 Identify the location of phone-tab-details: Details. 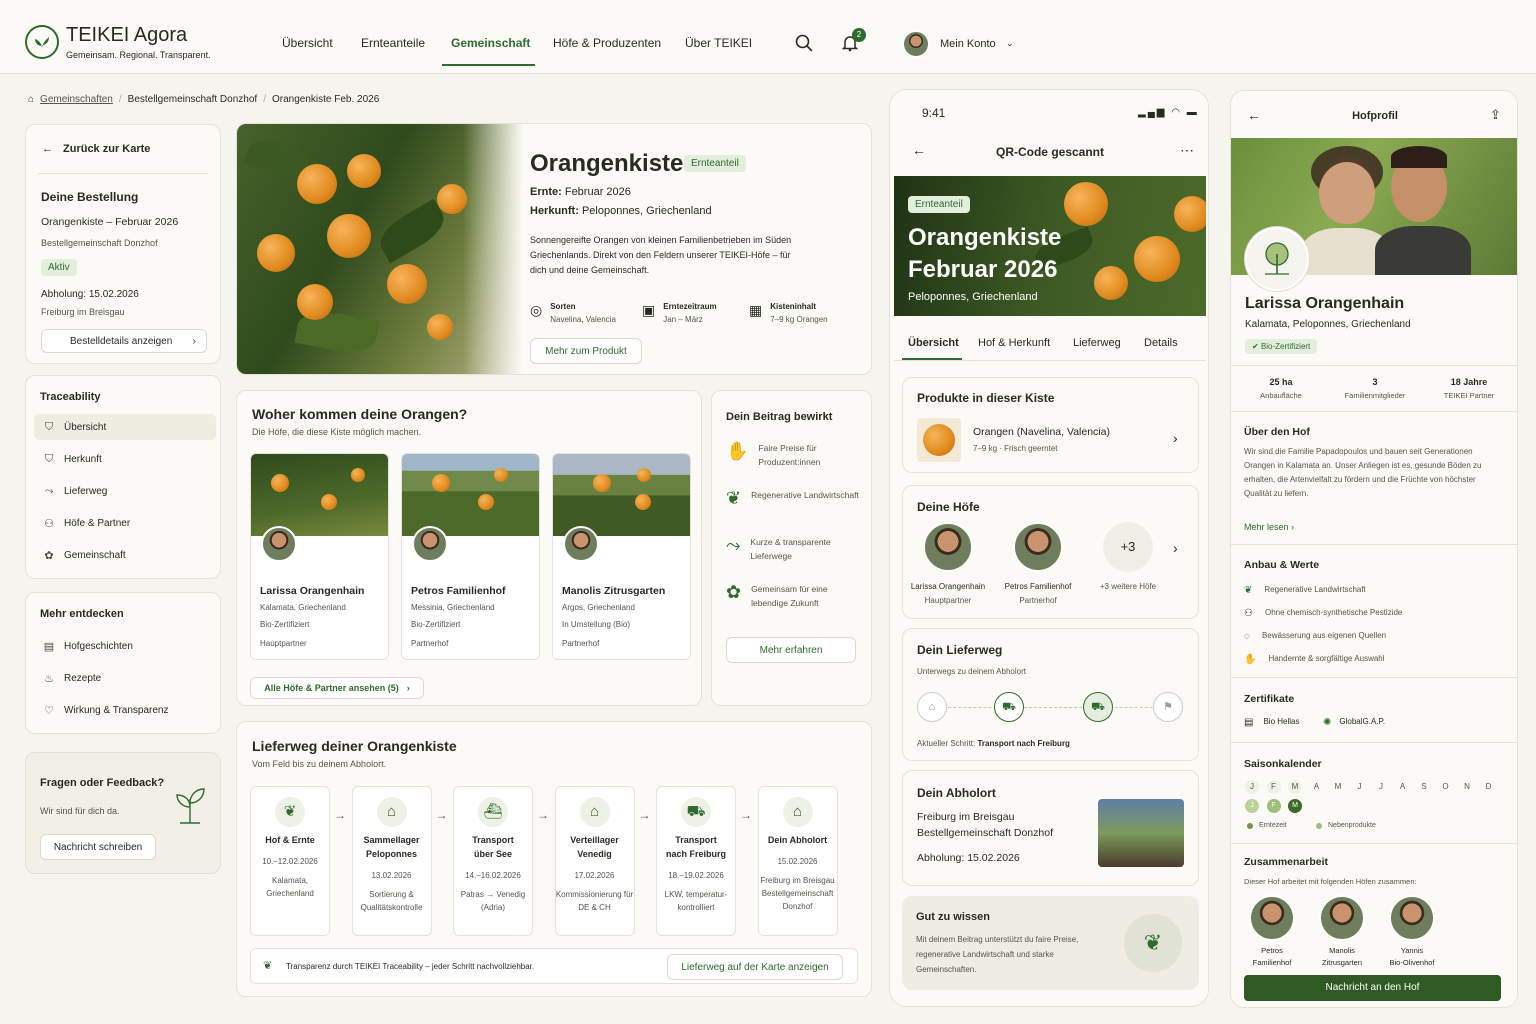
(1161, 343).